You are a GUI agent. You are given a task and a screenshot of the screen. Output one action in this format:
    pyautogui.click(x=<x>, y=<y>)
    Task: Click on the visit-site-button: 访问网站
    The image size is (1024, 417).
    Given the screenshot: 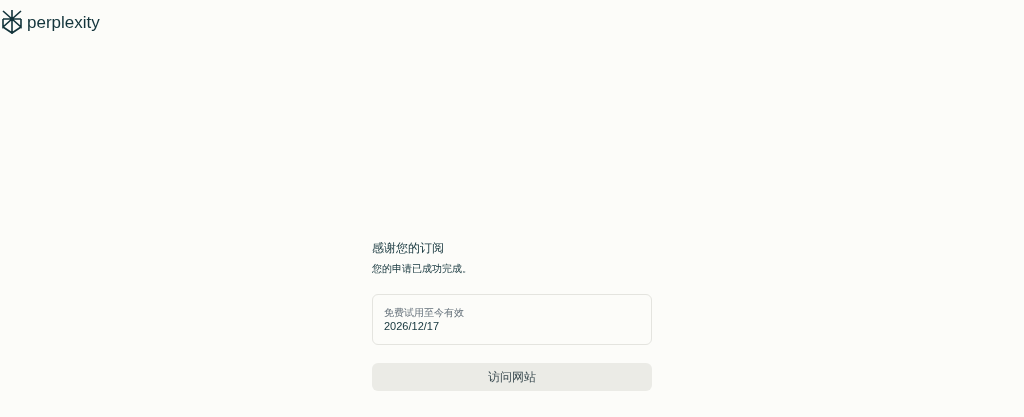 What is the action you would take?
    pyautogui.click(x=512, y=377)
    